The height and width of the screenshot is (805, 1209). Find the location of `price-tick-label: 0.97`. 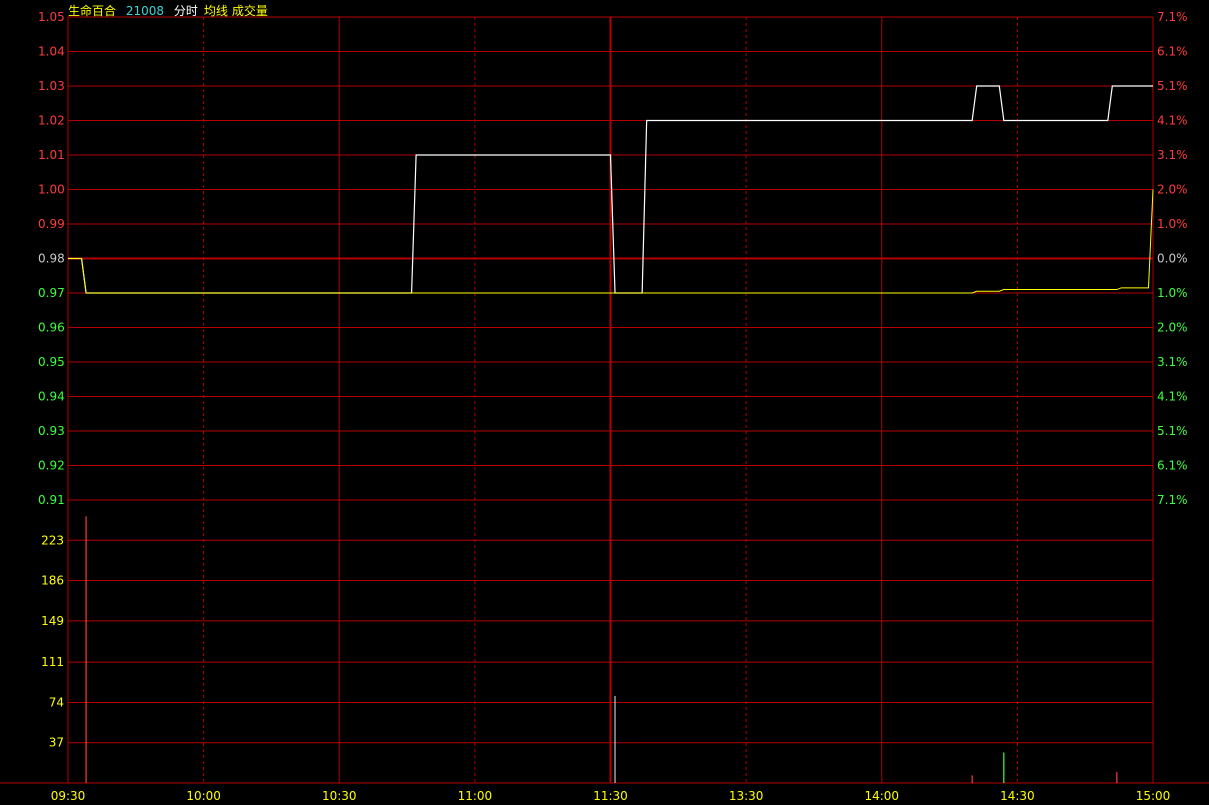

price-tick-label: 0.97 is located at coordinates (51, 293).